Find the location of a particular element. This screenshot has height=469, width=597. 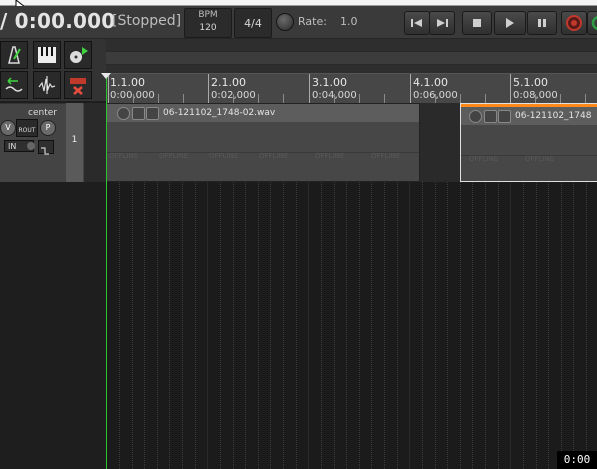

item-gap is located at coordinates (440, 142).